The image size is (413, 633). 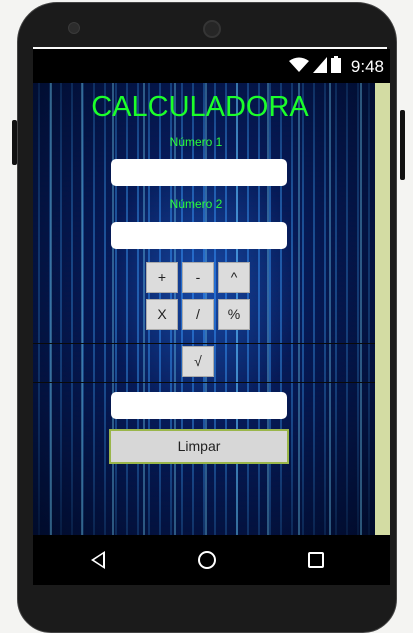 What do you see at coordinates (98, 560) in the screenshot?
I see `back-icon` at bounding box center [98, 560].